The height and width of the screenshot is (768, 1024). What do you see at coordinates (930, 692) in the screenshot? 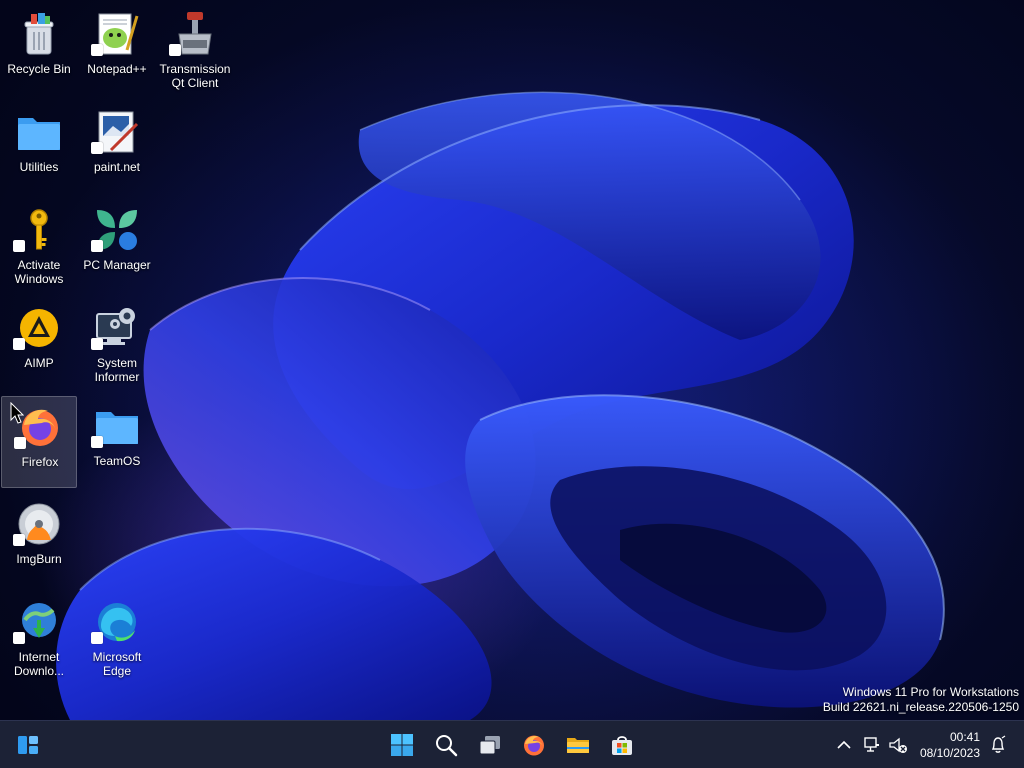
I see `watermark-edition: Windows 11 Pro for Workstations` at bounding box center [930, 692].